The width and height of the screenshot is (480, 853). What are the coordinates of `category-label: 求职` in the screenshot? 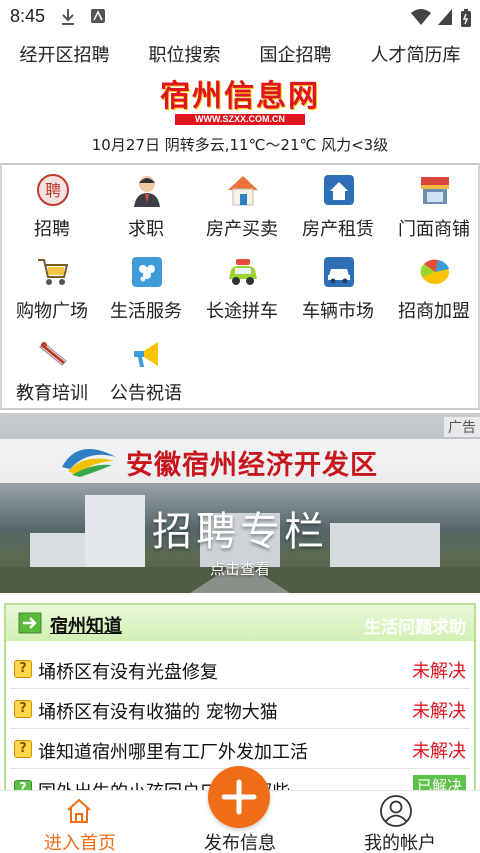 It's located at (146, 229).